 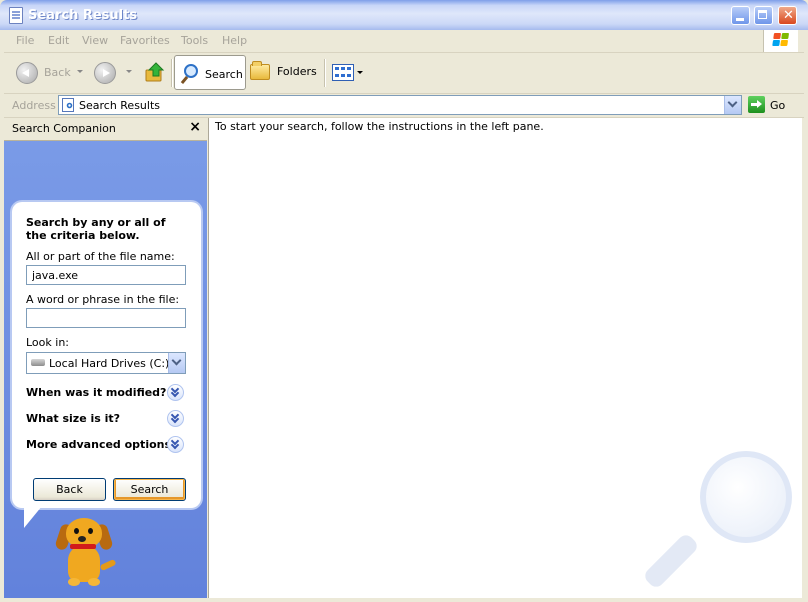 What do you see at coordinates (343, 72) in the screenshot?
I see `views-icon` at bounding box center [343, 72].